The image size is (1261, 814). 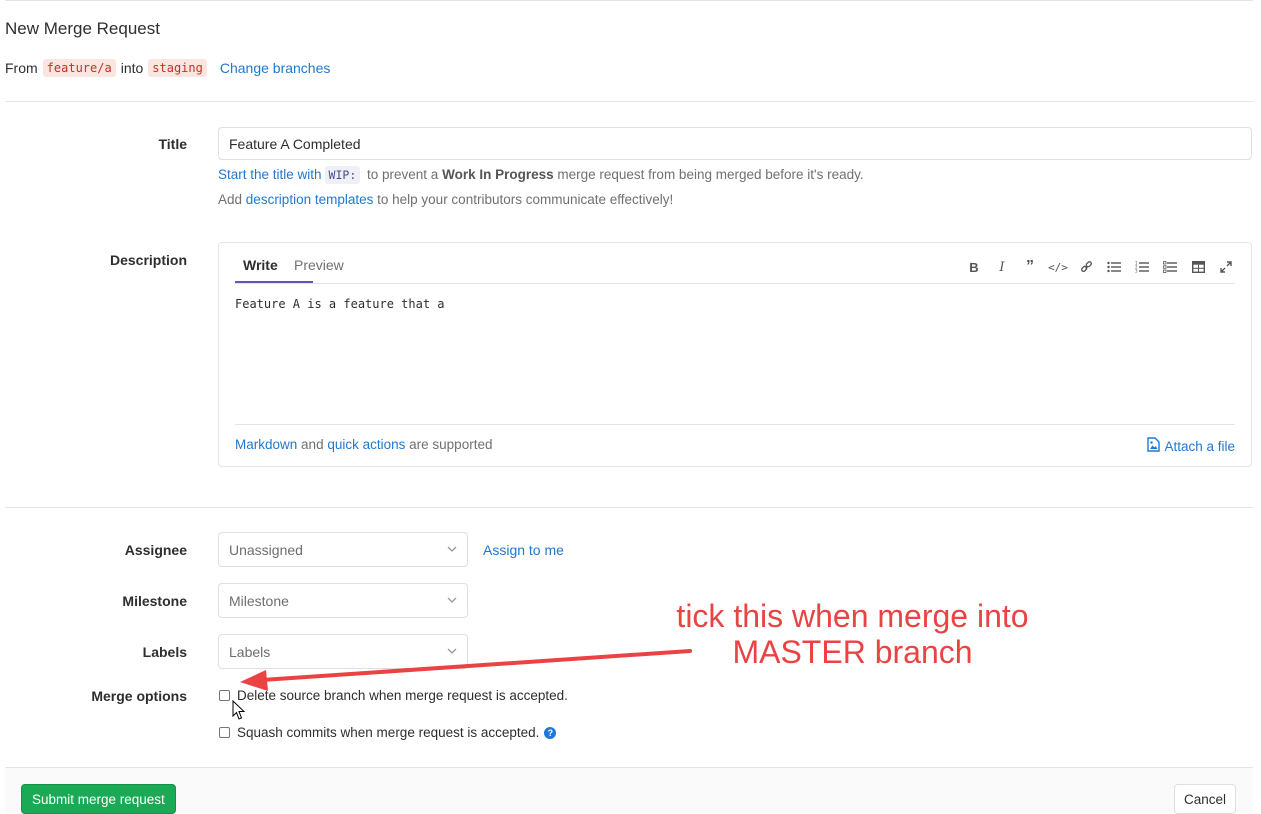 What do you see at coordinates (1086, 267) in the screenshot?
I see `link-icon` at bounding box center [1086, 267].